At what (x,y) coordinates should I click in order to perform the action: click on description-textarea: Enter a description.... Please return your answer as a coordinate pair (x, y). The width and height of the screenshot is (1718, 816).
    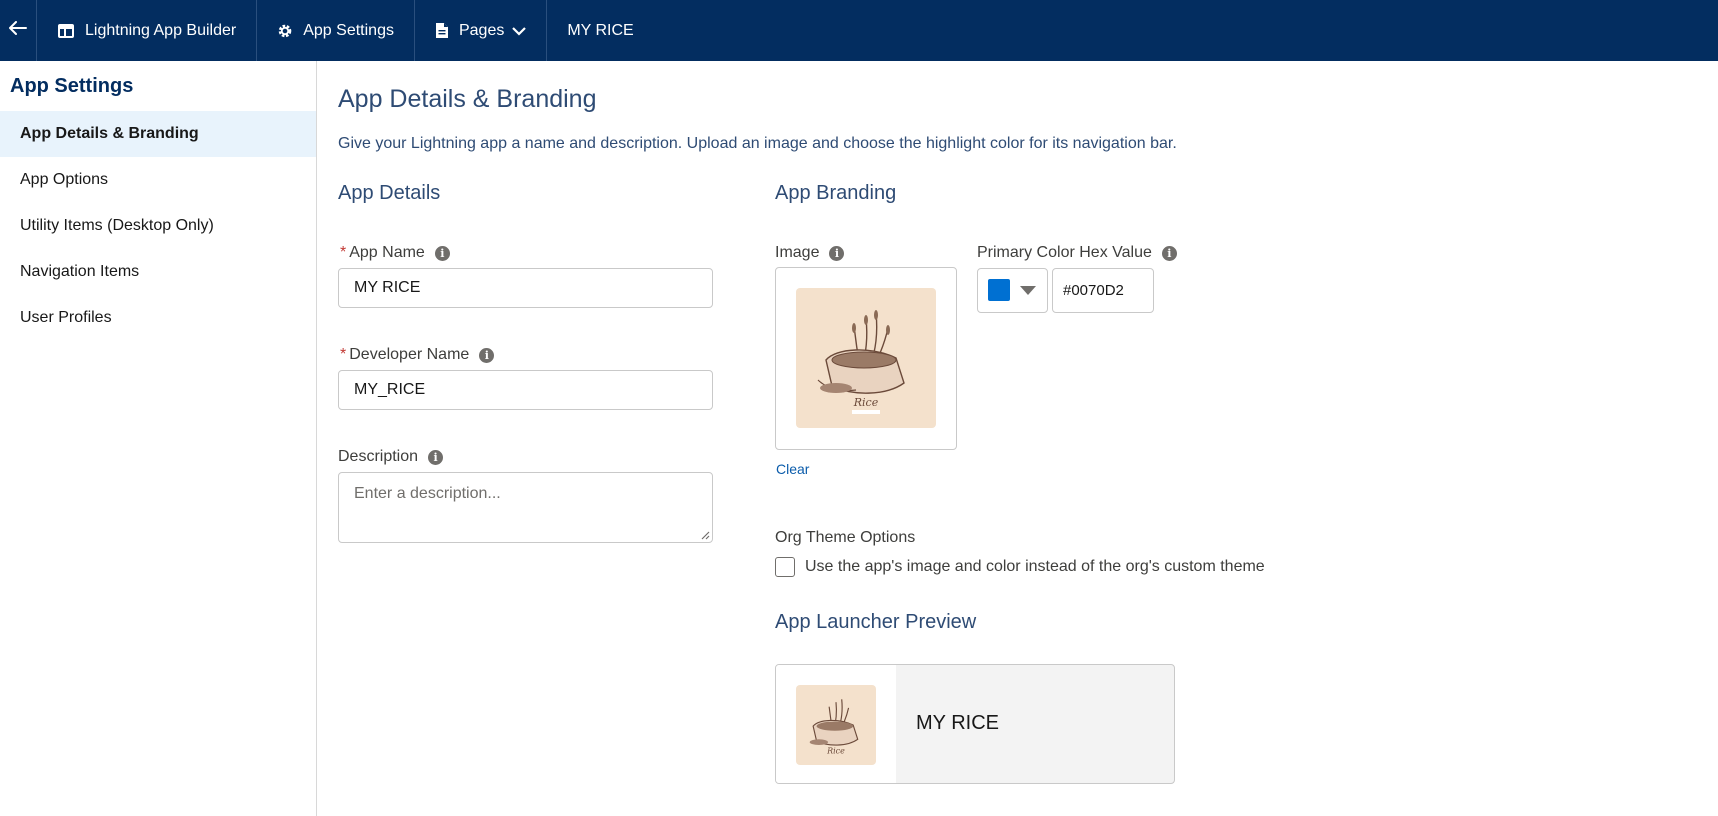
    Looking at the image, I should click on (525, 507).